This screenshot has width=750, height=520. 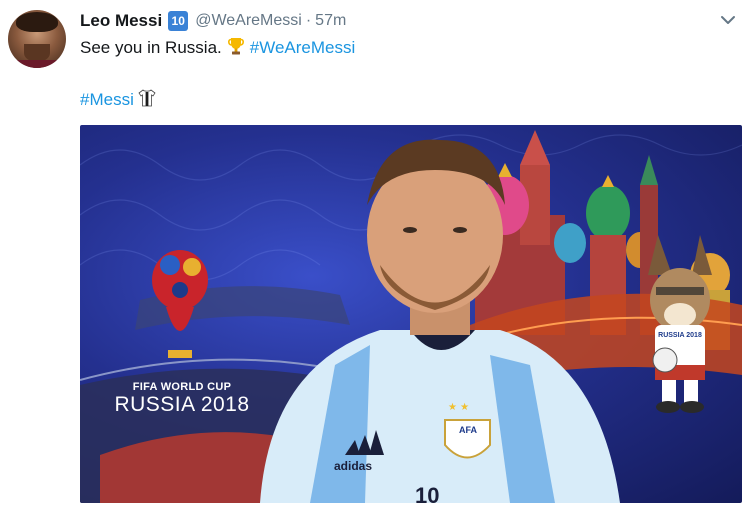 I want to click on hashtag-wearemessi: #WeAreMessi, so click(x=303, y=47).